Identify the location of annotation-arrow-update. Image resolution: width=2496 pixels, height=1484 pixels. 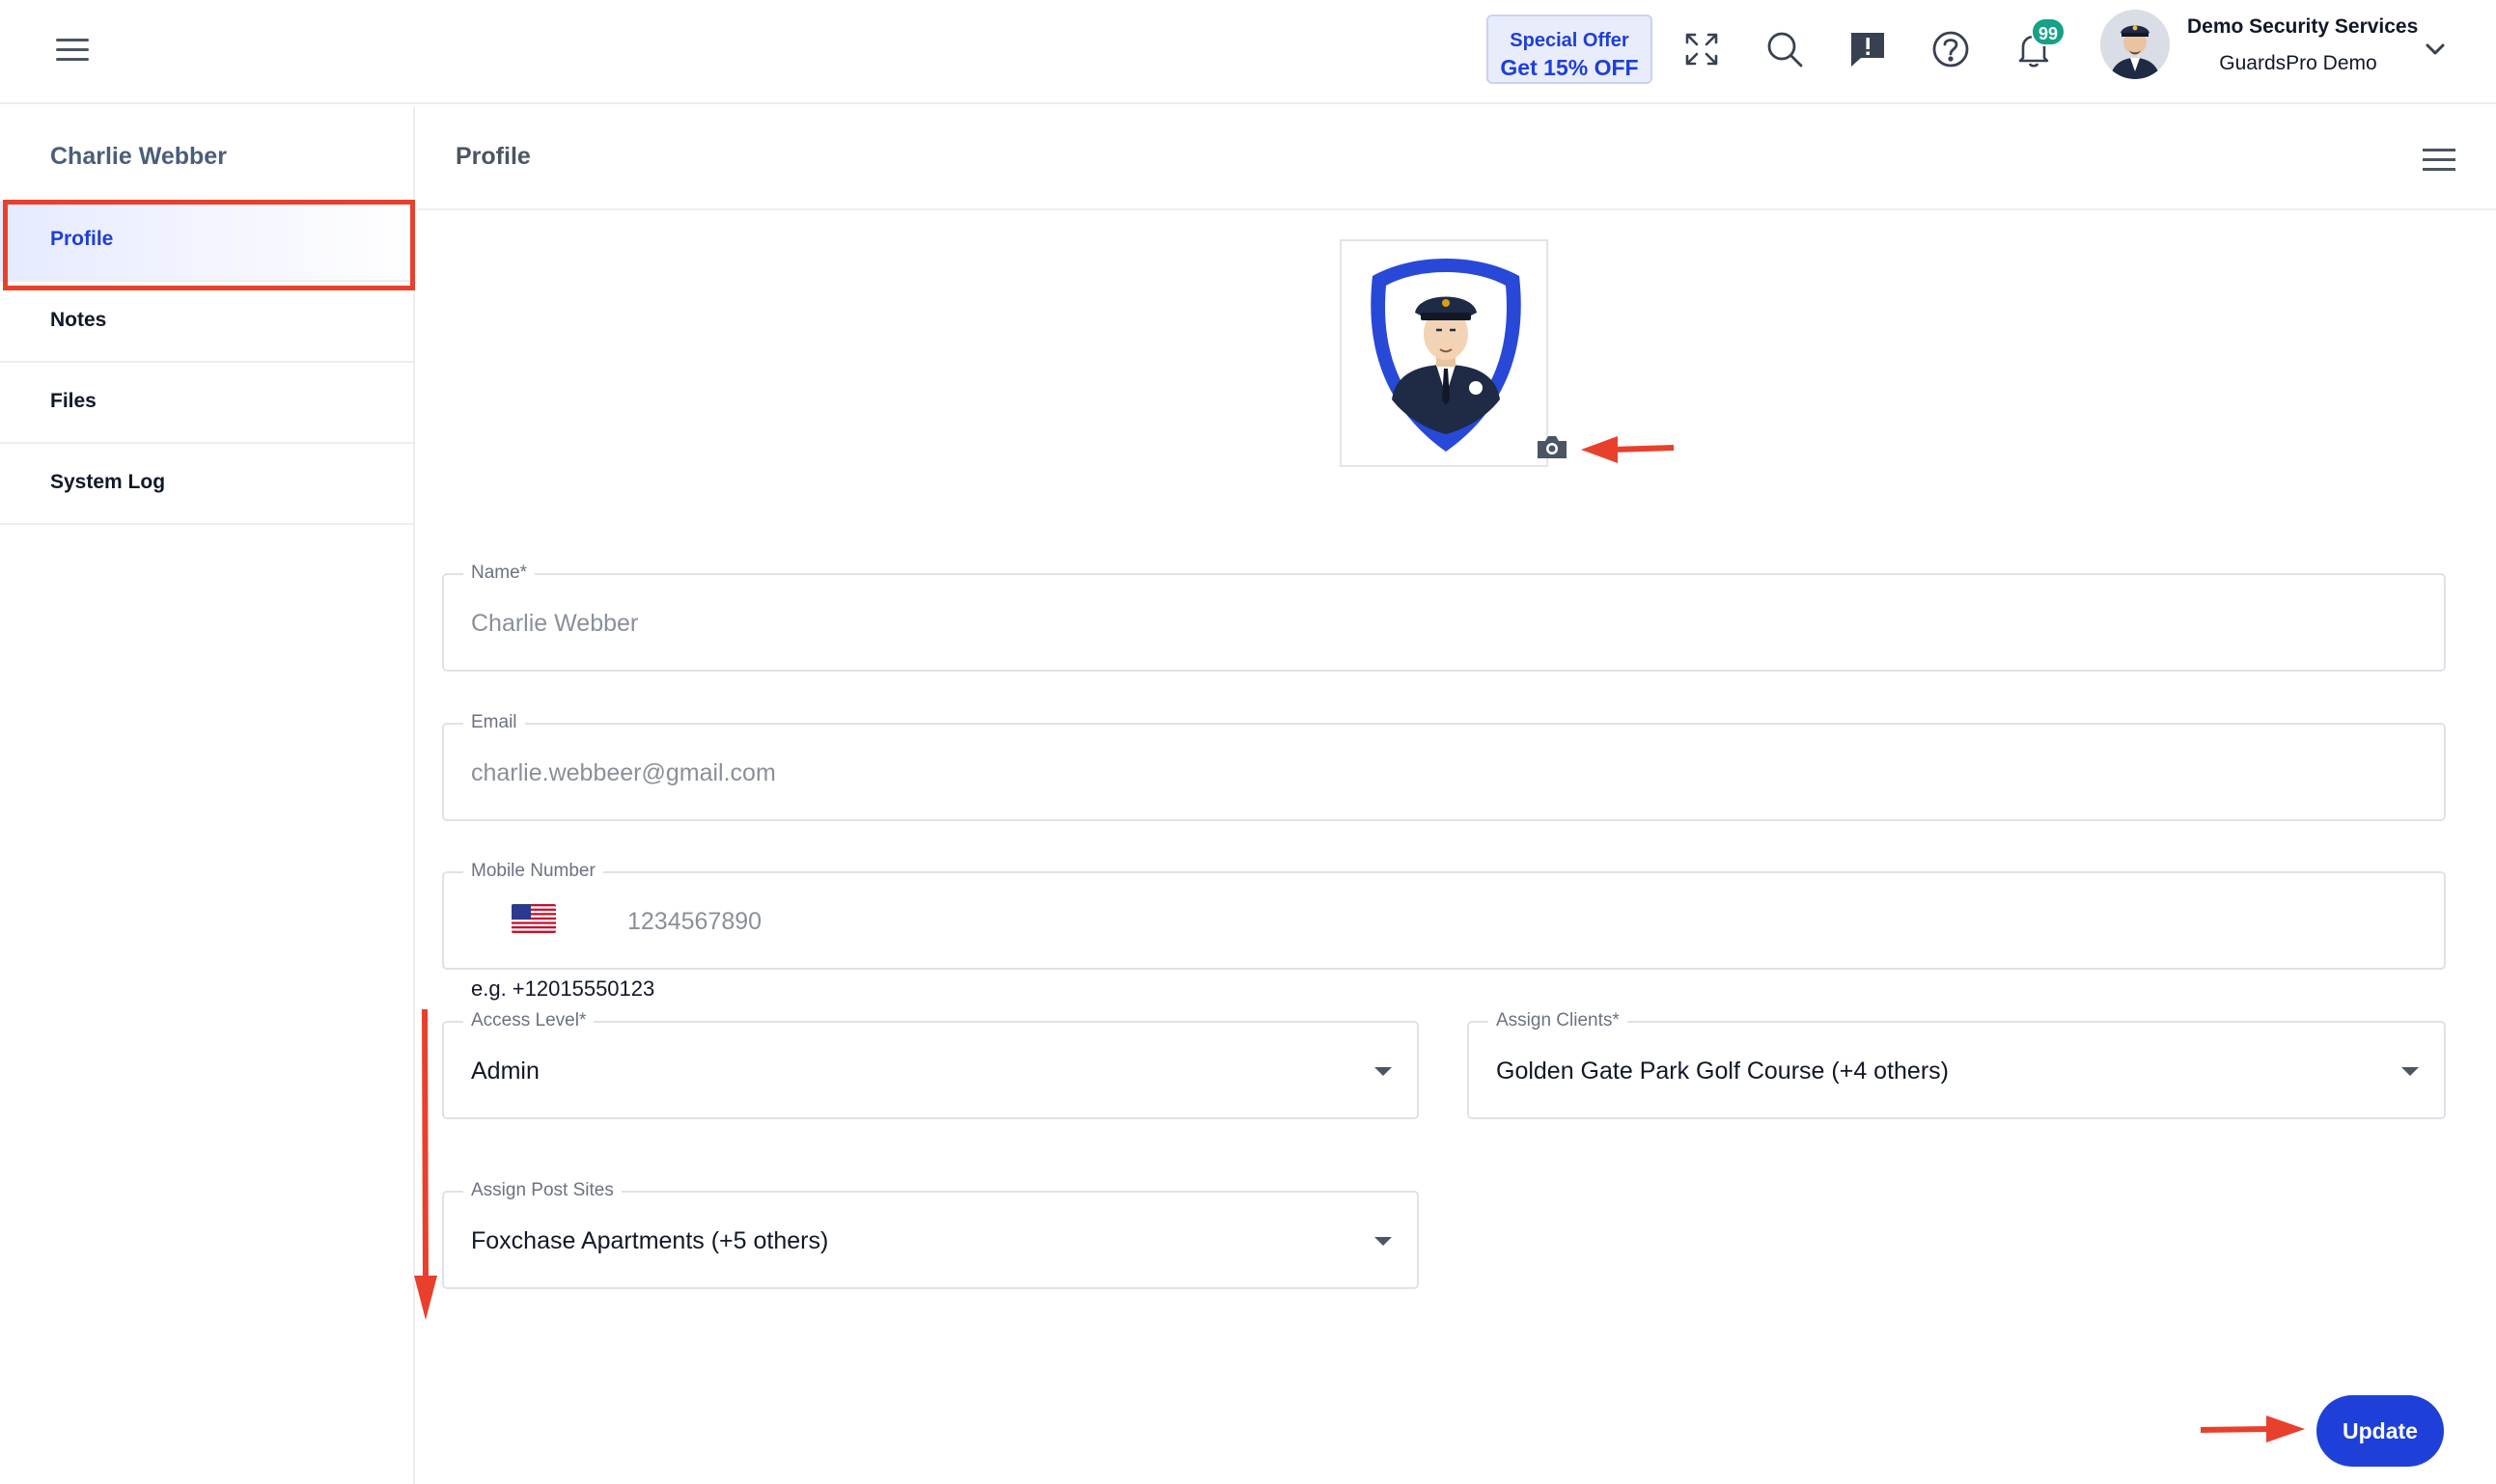
(2252, 1429).